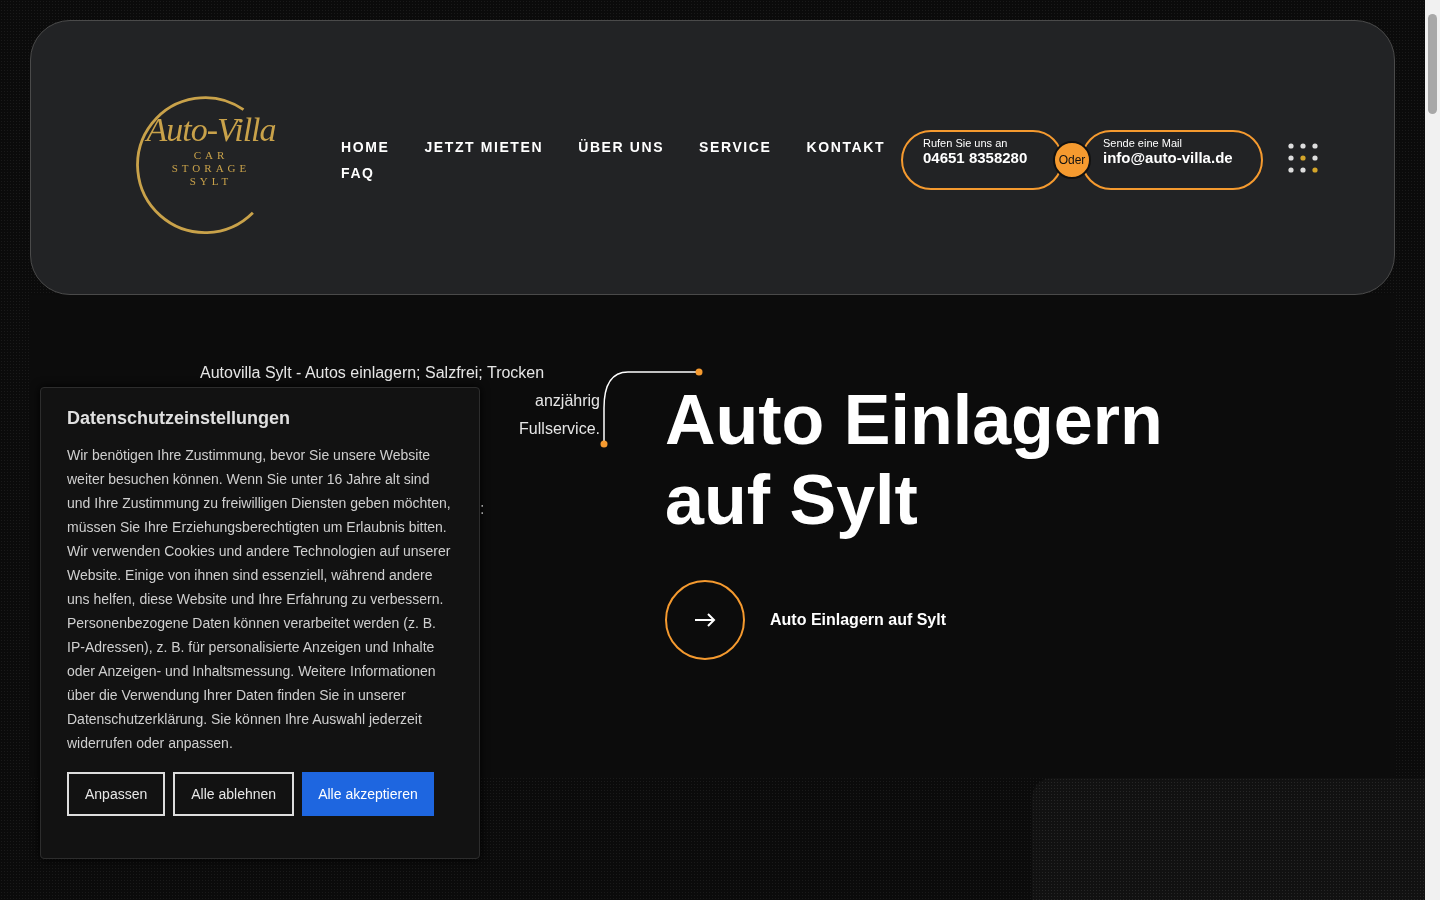 Image resolution: width=1440 pixels, height=900 pixels. Describe the element at coordinates (858, 620) in the screenshot. I see `cta-link: Auto Einlagern auf Sylt` at that location.